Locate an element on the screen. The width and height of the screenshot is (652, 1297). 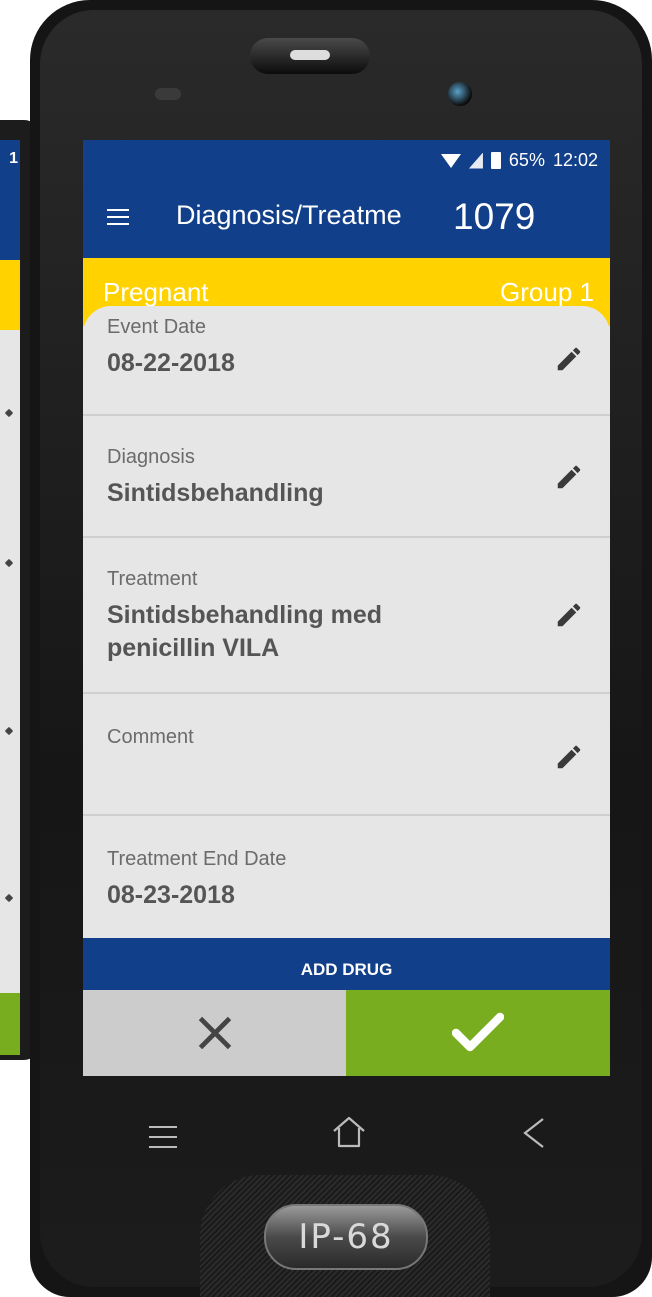
back-chevron-icon is located at coordinates (534, 1133).